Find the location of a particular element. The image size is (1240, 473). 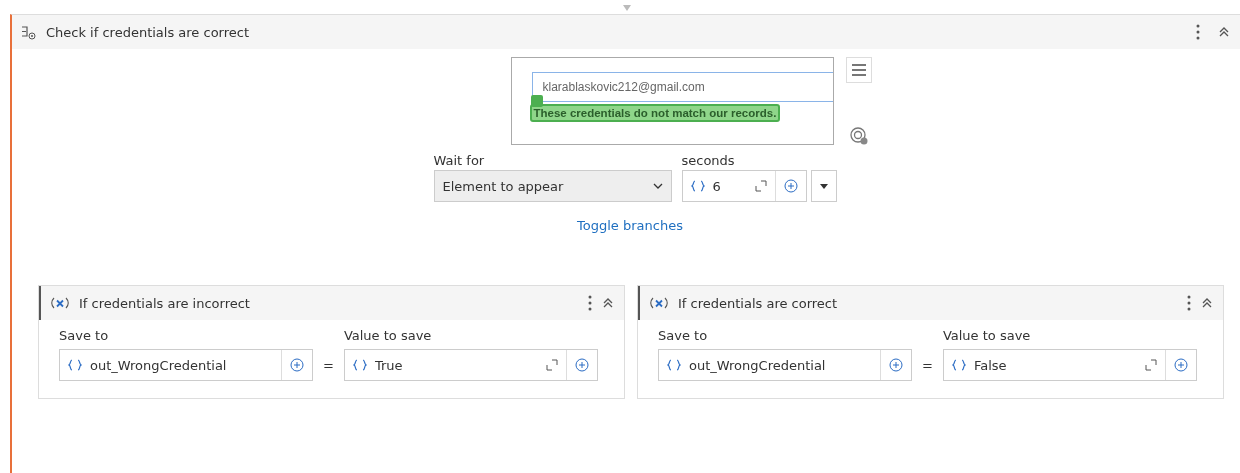

value-text: True is located at coordinates (388, 365).